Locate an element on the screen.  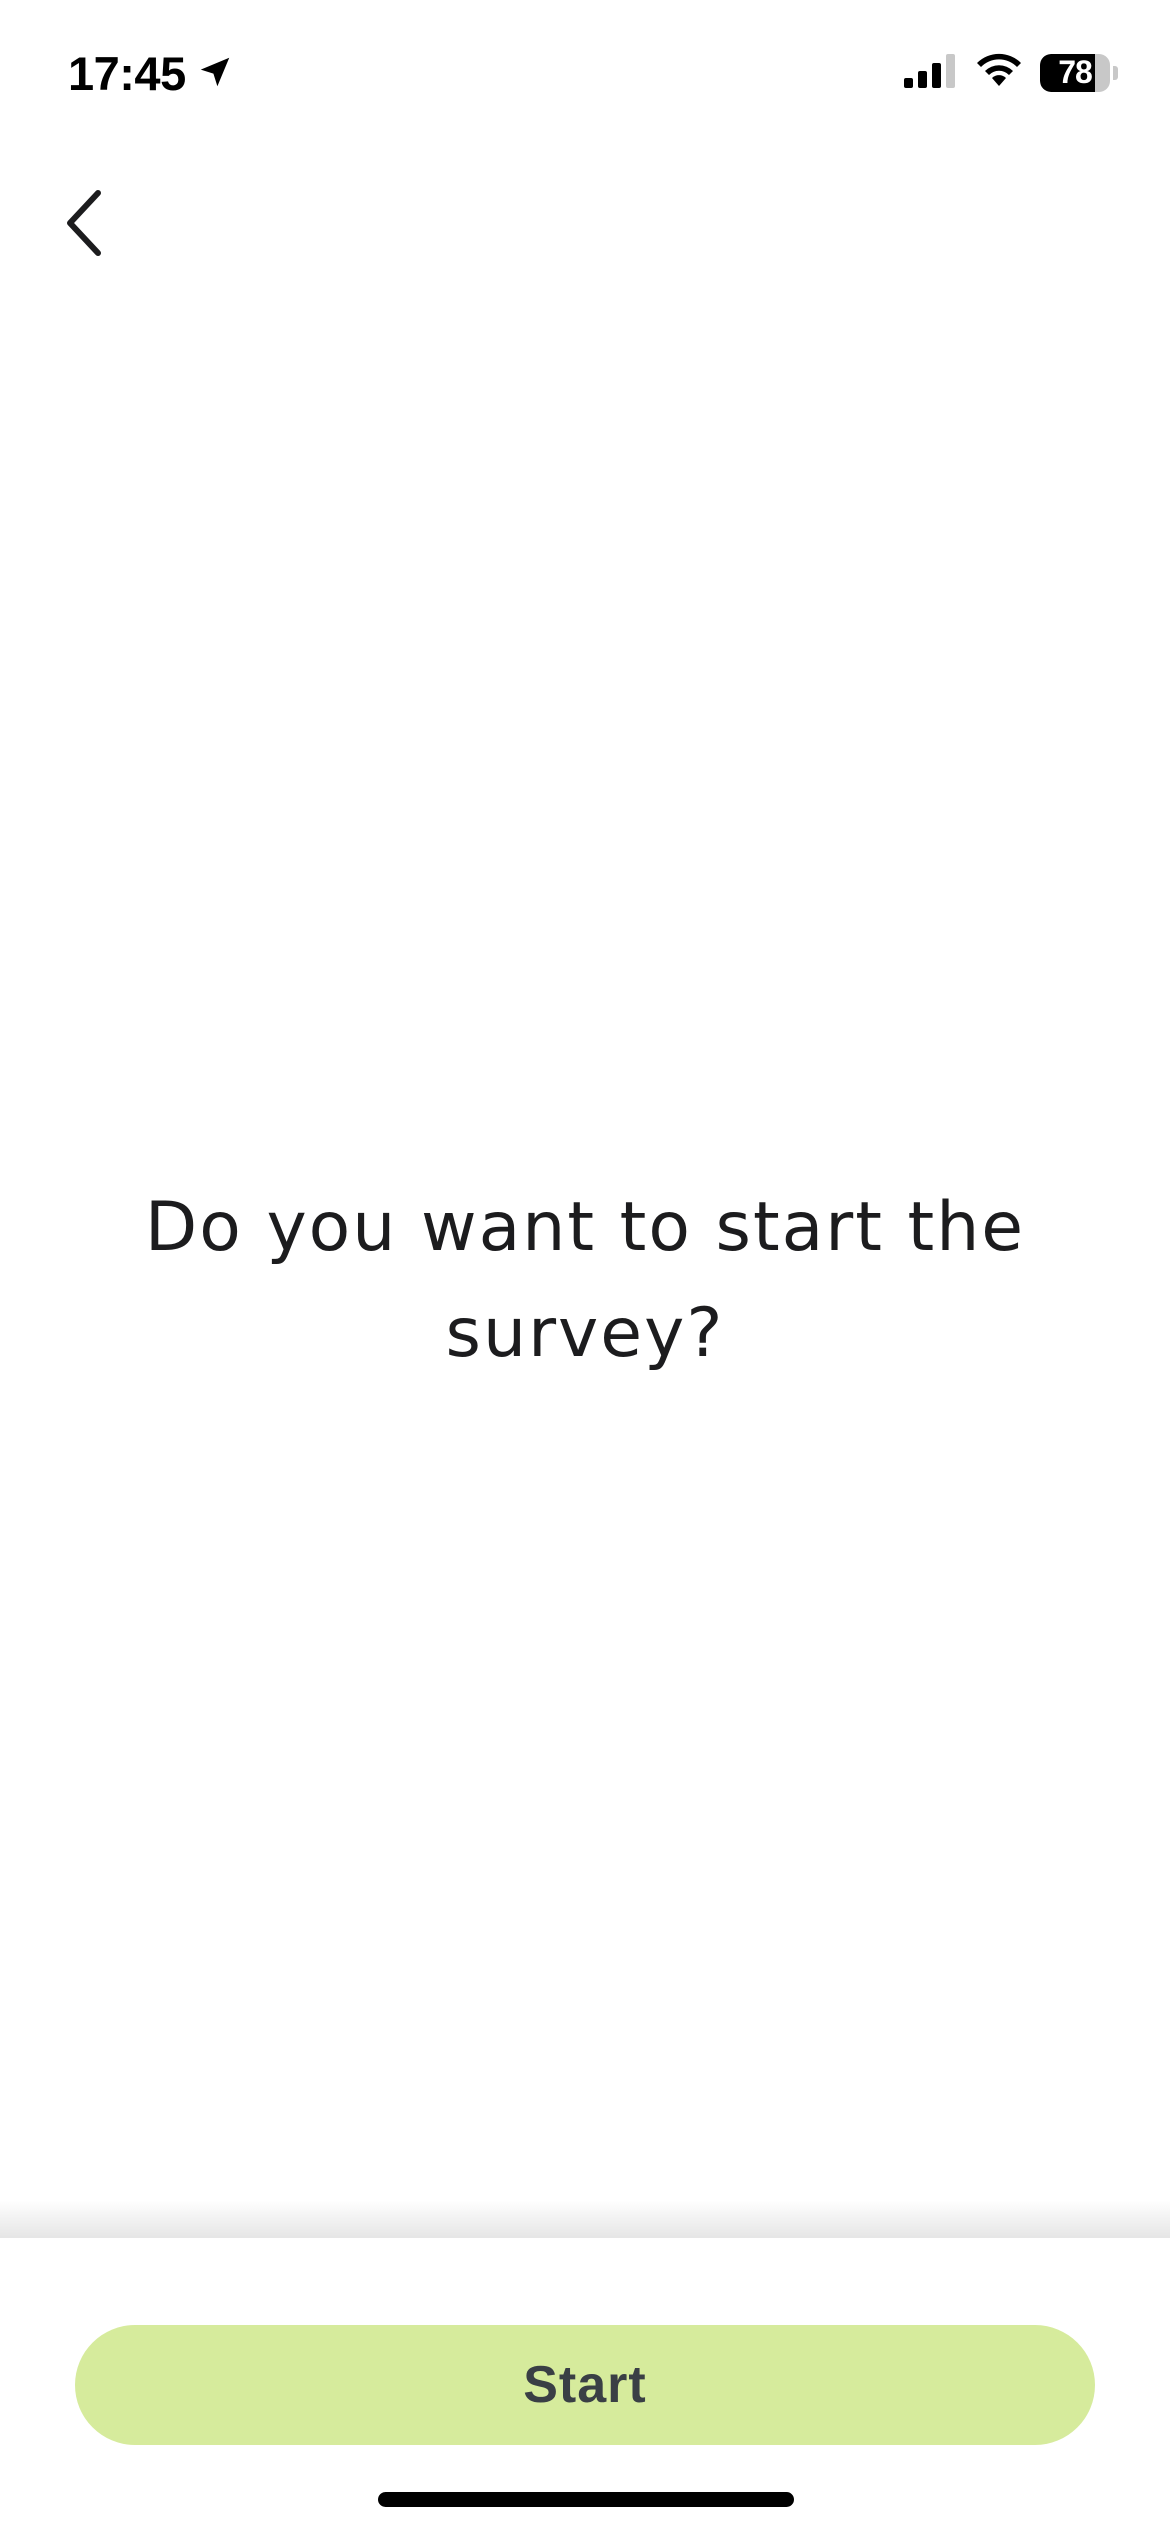
chevron-left-icon is located at coordinates (84, 225).